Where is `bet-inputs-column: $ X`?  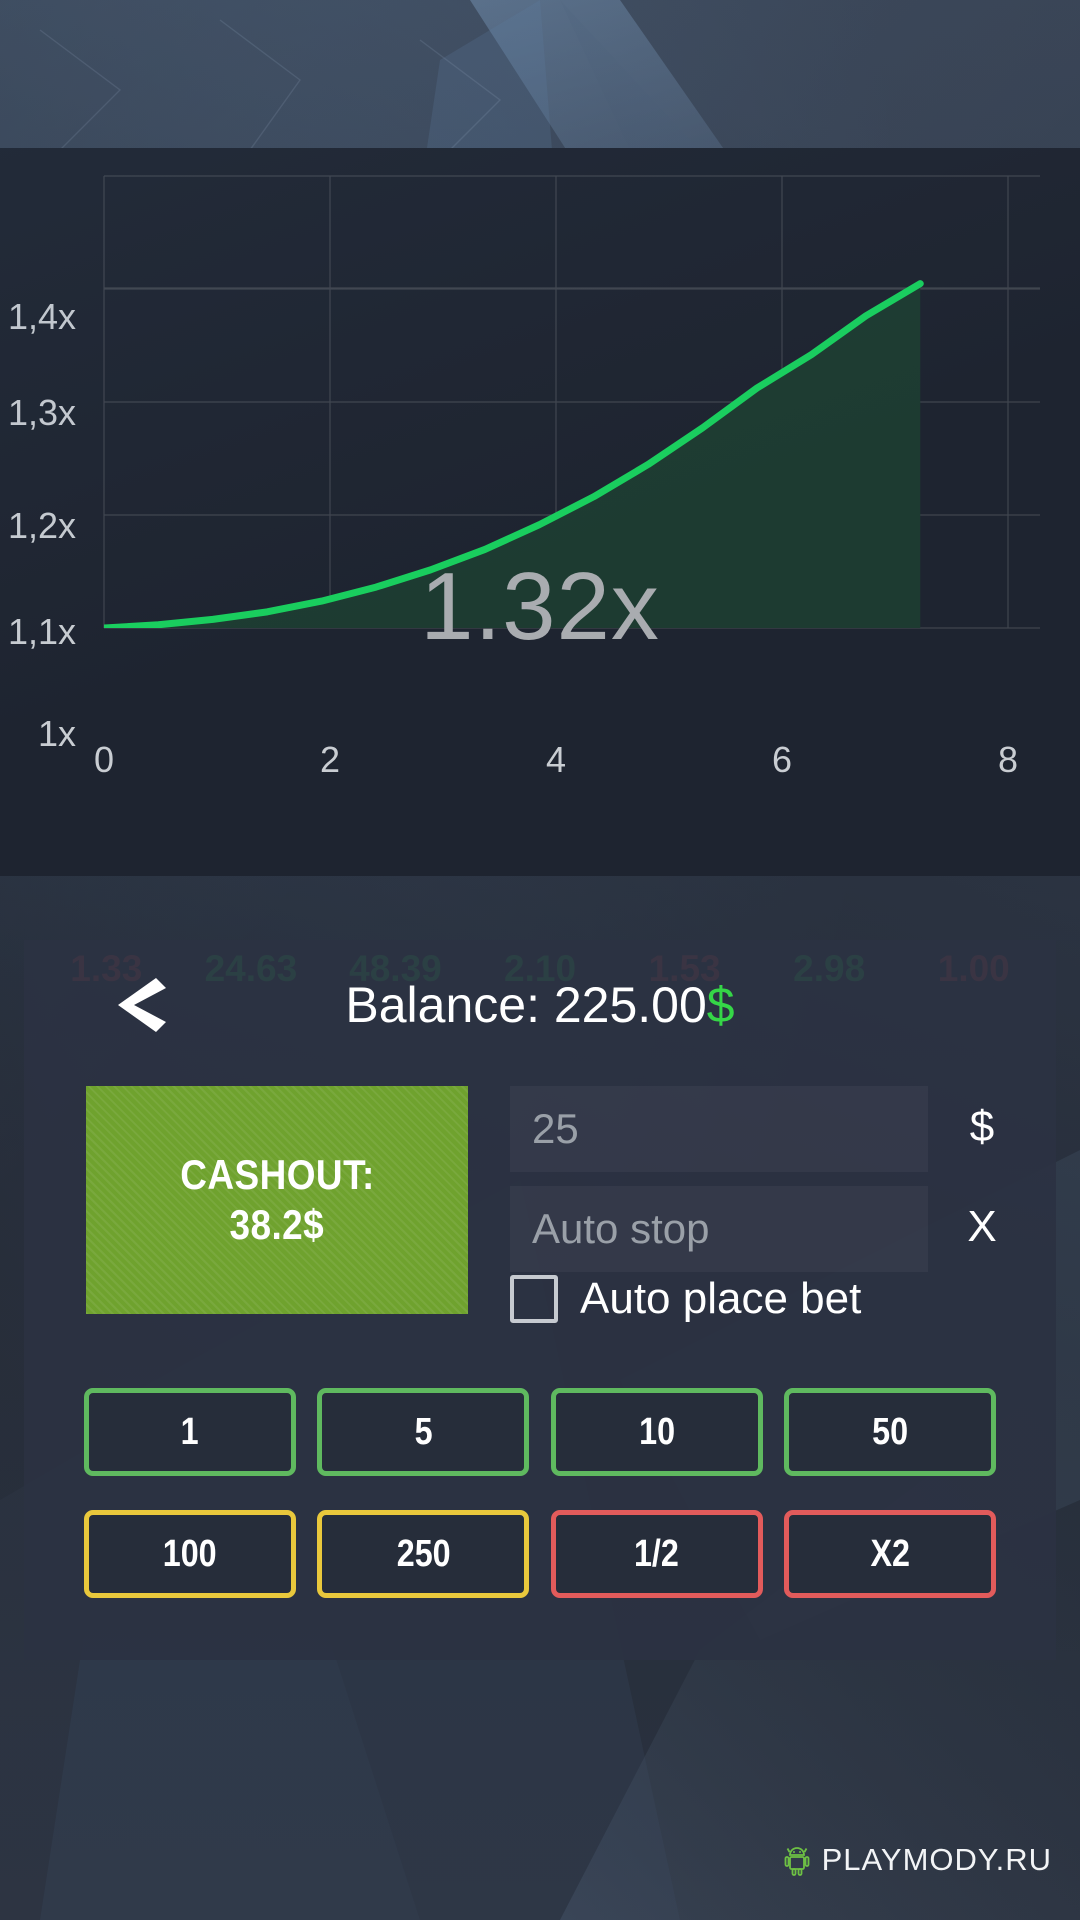
bet-inputs-column: $ X is located at coordinates (760, 1186).